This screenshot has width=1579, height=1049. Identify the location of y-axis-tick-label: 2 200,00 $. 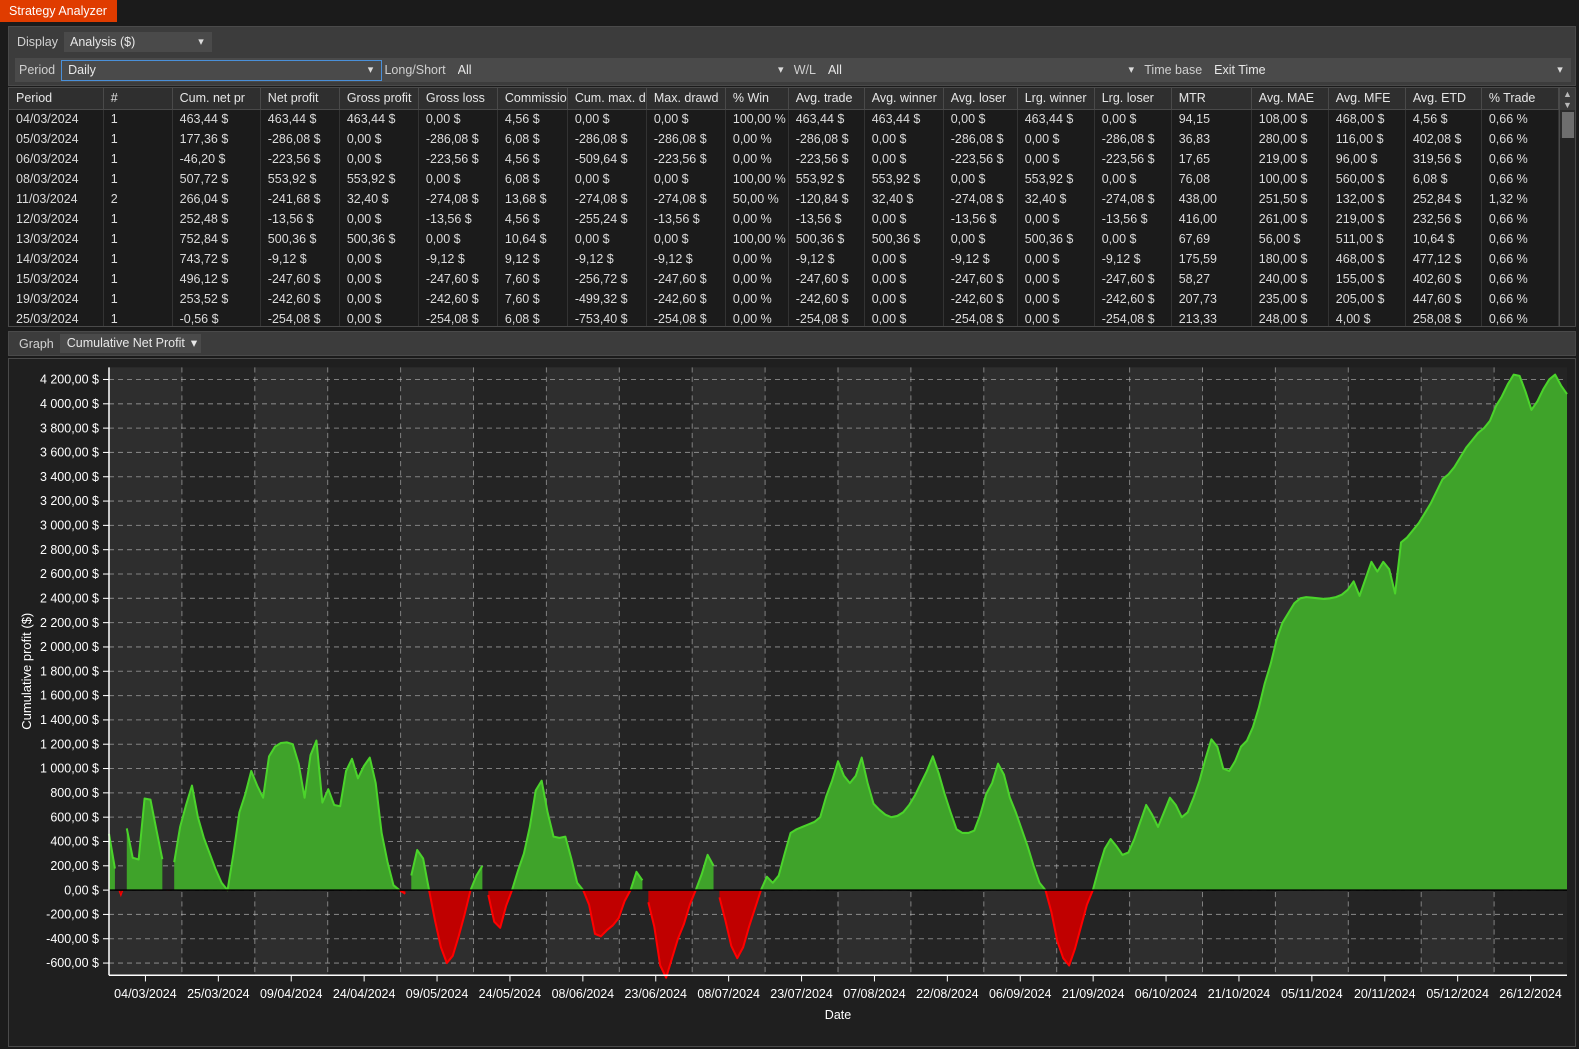
(69, 622).